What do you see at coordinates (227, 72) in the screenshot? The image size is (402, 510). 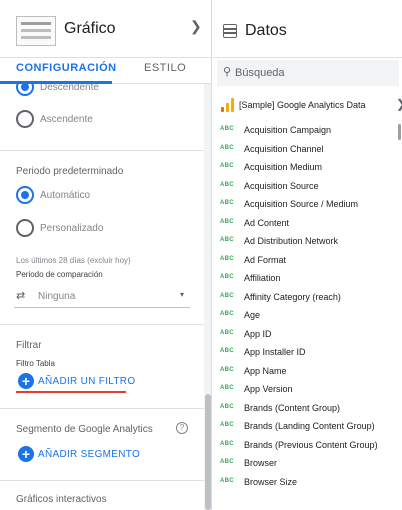 I see `search-icon: ⚲` at bounding box center [227, 72].